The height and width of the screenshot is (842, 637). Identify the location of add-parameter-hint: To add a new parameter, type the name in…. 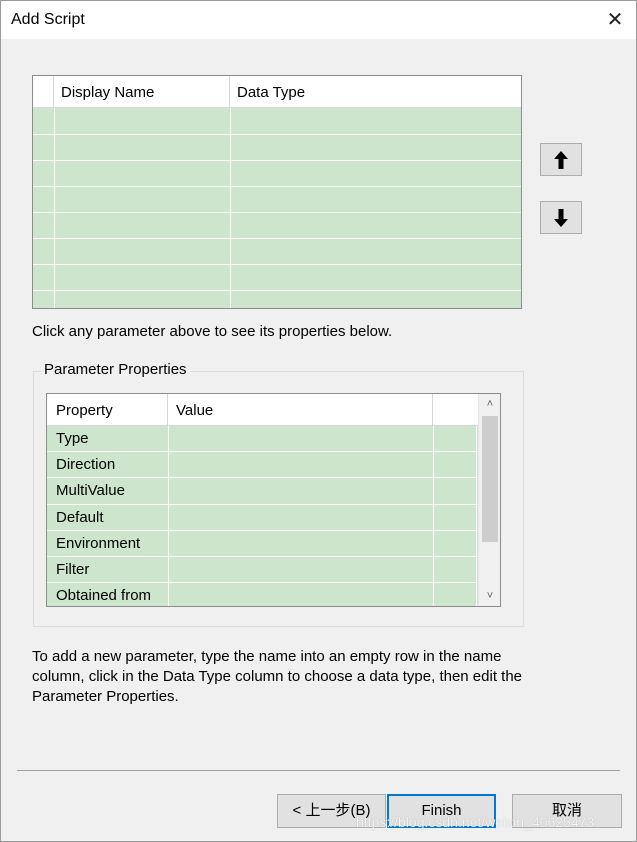
(277, 676).